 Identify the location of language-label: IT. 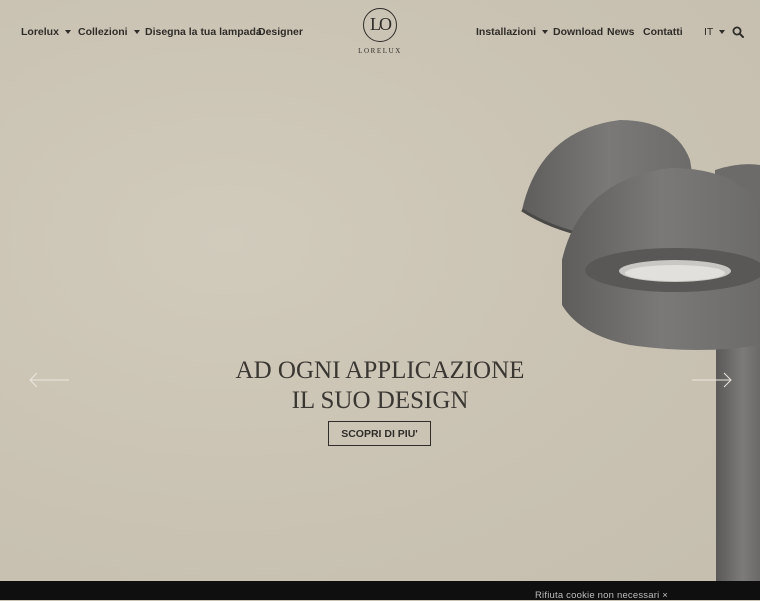
(709, 32).